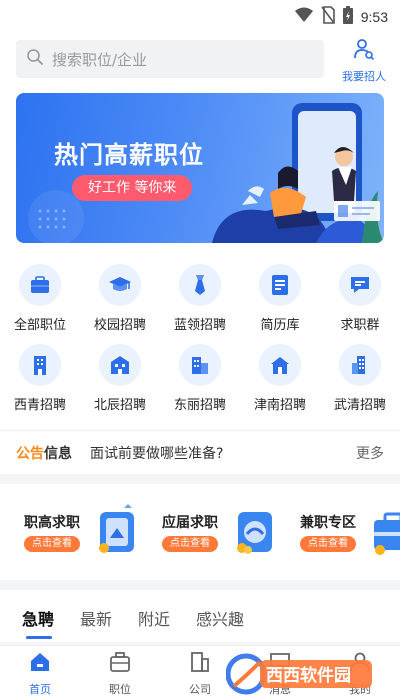  I want to click on card-title: 职高求职, so click(52, 523).